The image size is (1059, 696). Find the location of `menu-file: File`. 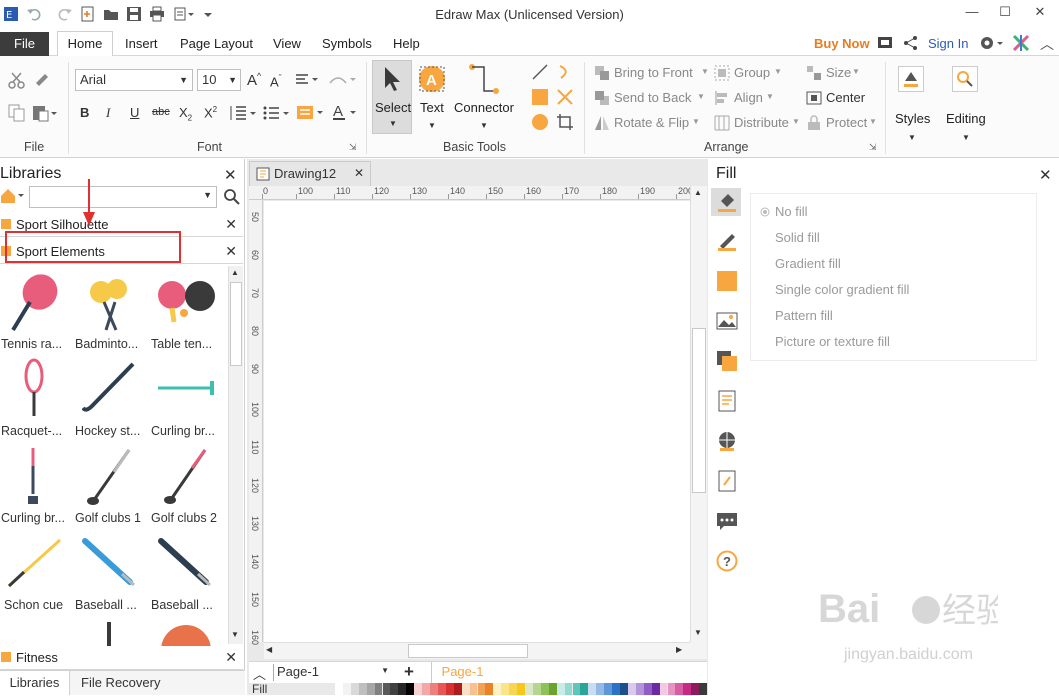

menu-file: File is located at coordinates (24, 44).